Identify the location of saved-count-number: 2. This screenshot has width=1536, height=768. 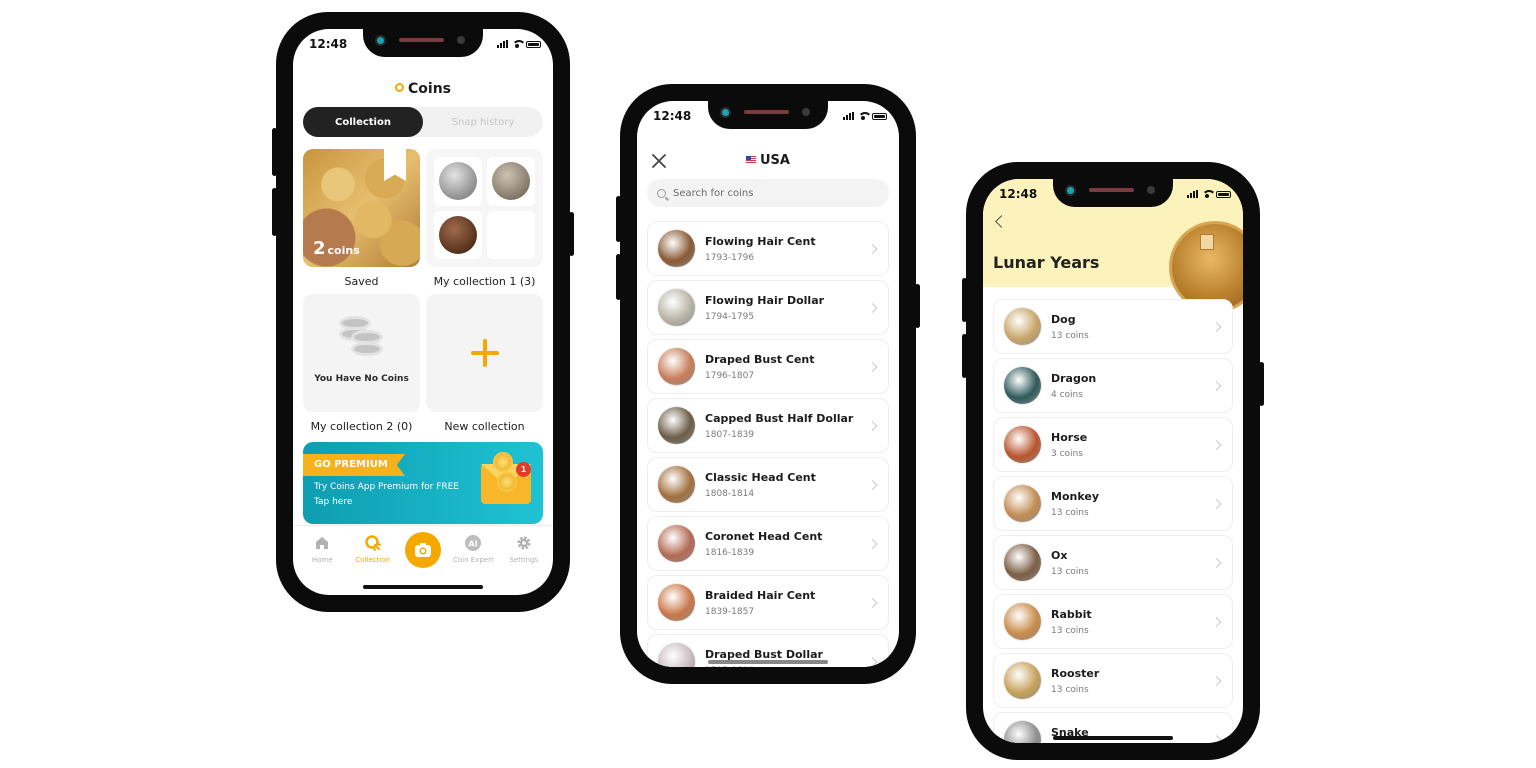
(319, 248).